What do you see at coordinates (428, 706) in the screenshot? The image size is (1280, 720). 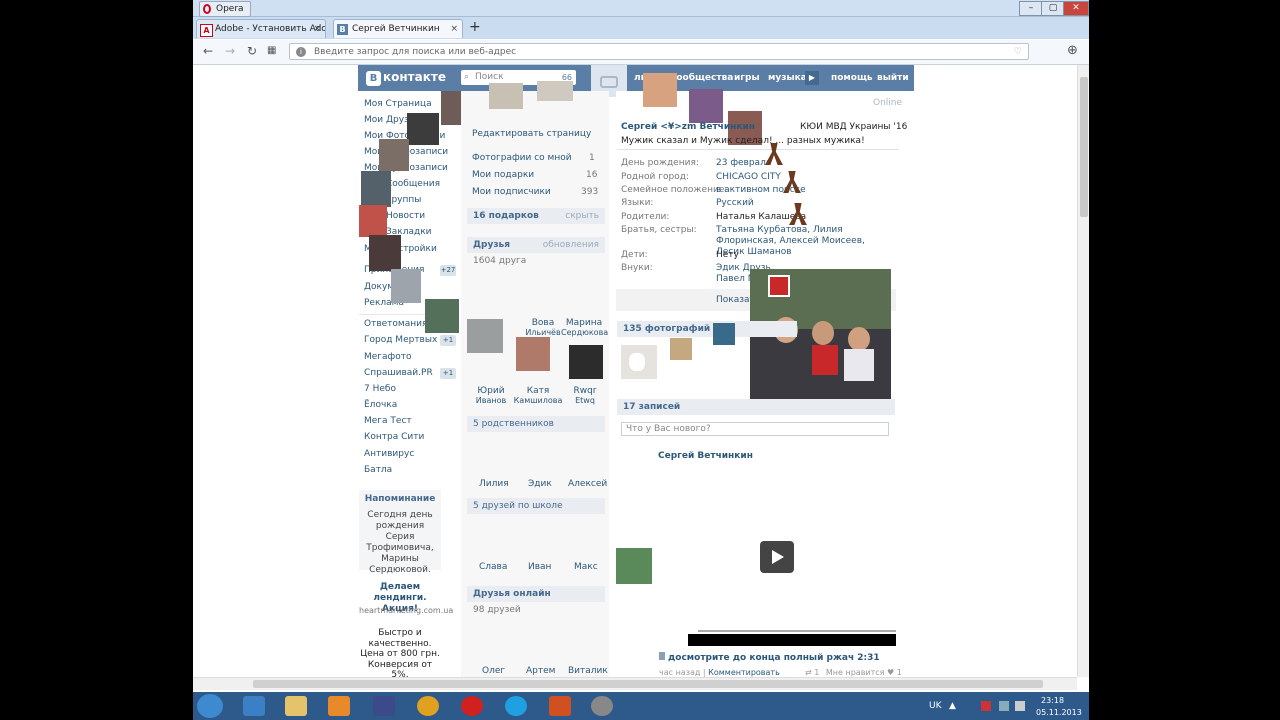 I see `chrome-icon` at bounding box center [428, 706].